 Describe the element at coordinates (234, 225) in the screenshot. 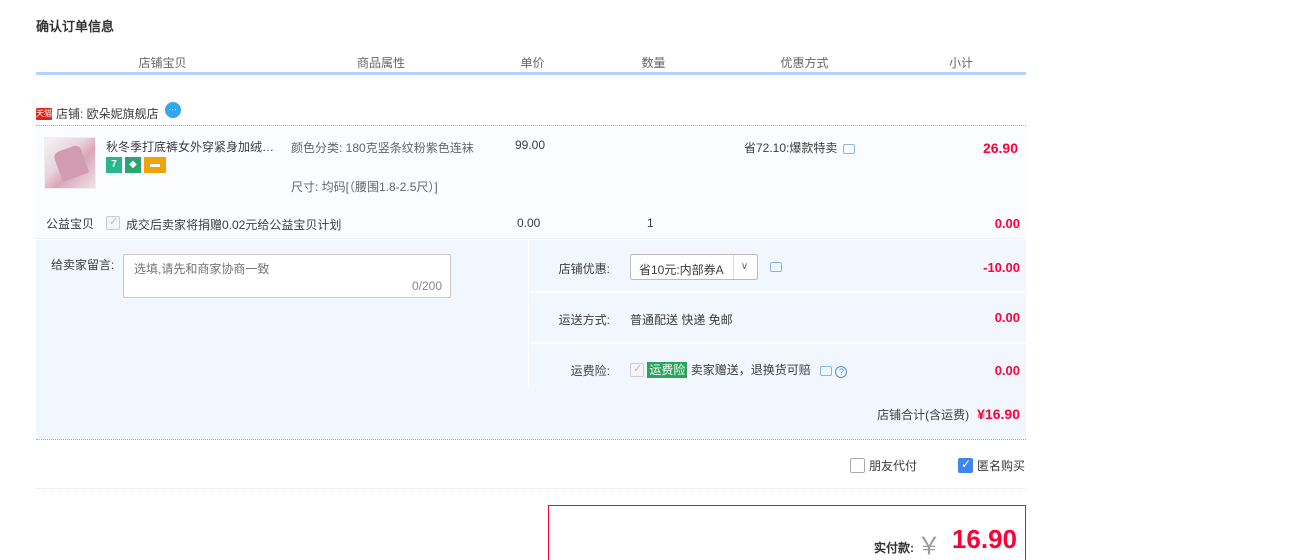

I see `charity-text: 成交后卖家将捐赠0.02元给公益宝贝计划` at that location.